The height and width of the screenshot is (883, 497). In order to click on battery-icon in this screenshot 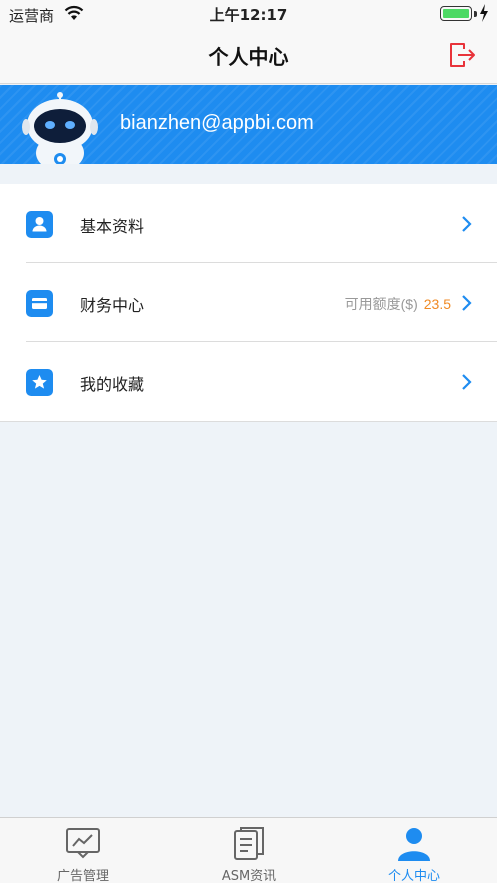, I will do `click(456, 13)`.